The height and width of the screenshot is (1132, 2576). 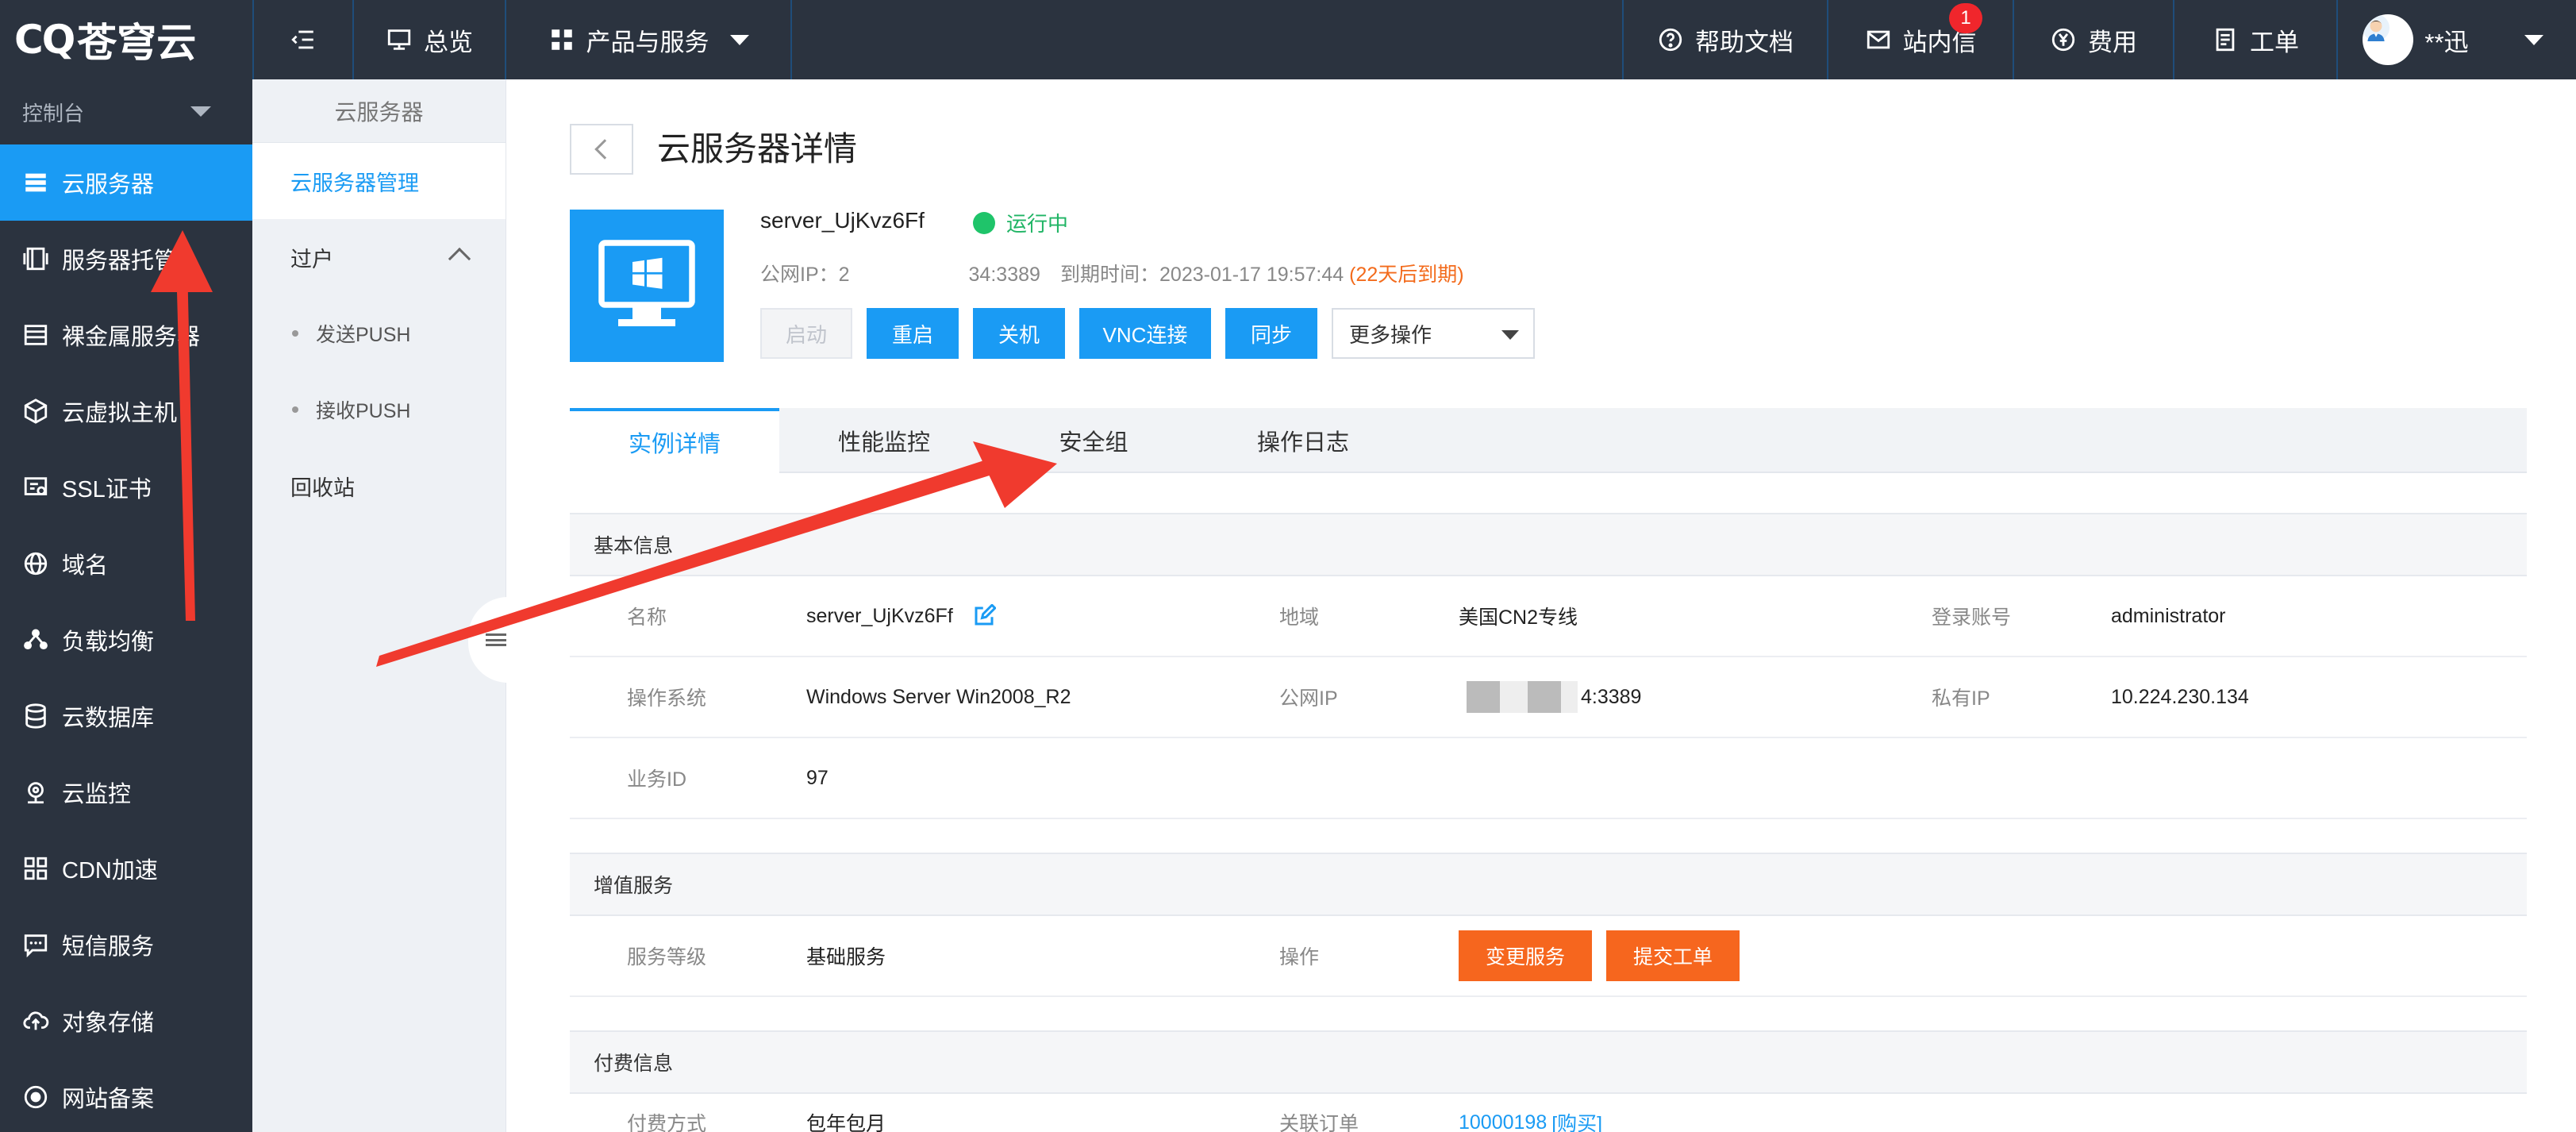 I want to click on region-label: 地域, so click(x=1299, y=618).